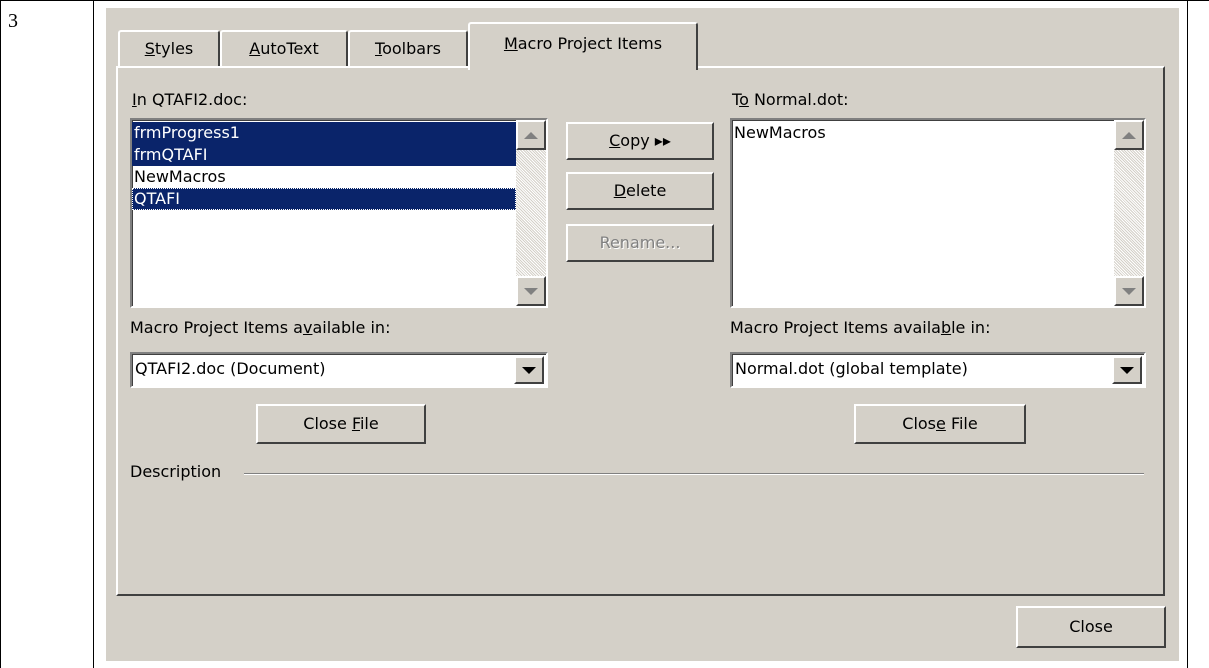 The image size is (1209, 668). I want to click on table-border-right, so click(1187, 334).